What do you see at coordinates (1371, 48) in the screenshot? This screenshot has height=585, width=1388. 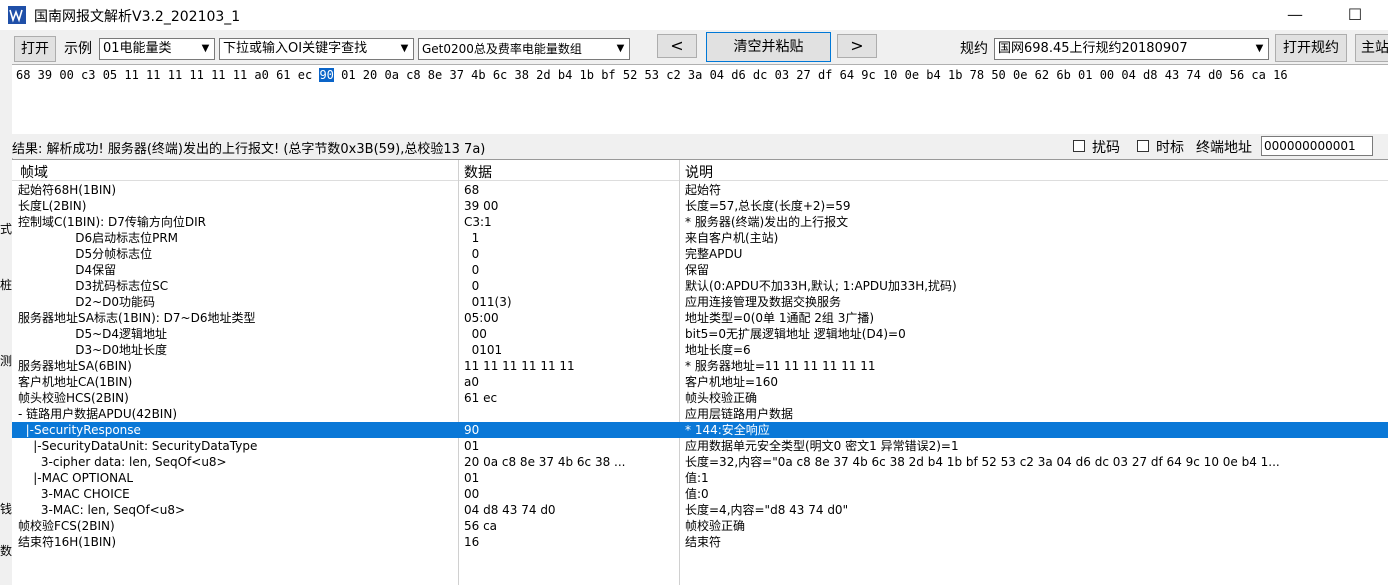 I see `master-station-button: 主站` at bounding box center [1371, 48].